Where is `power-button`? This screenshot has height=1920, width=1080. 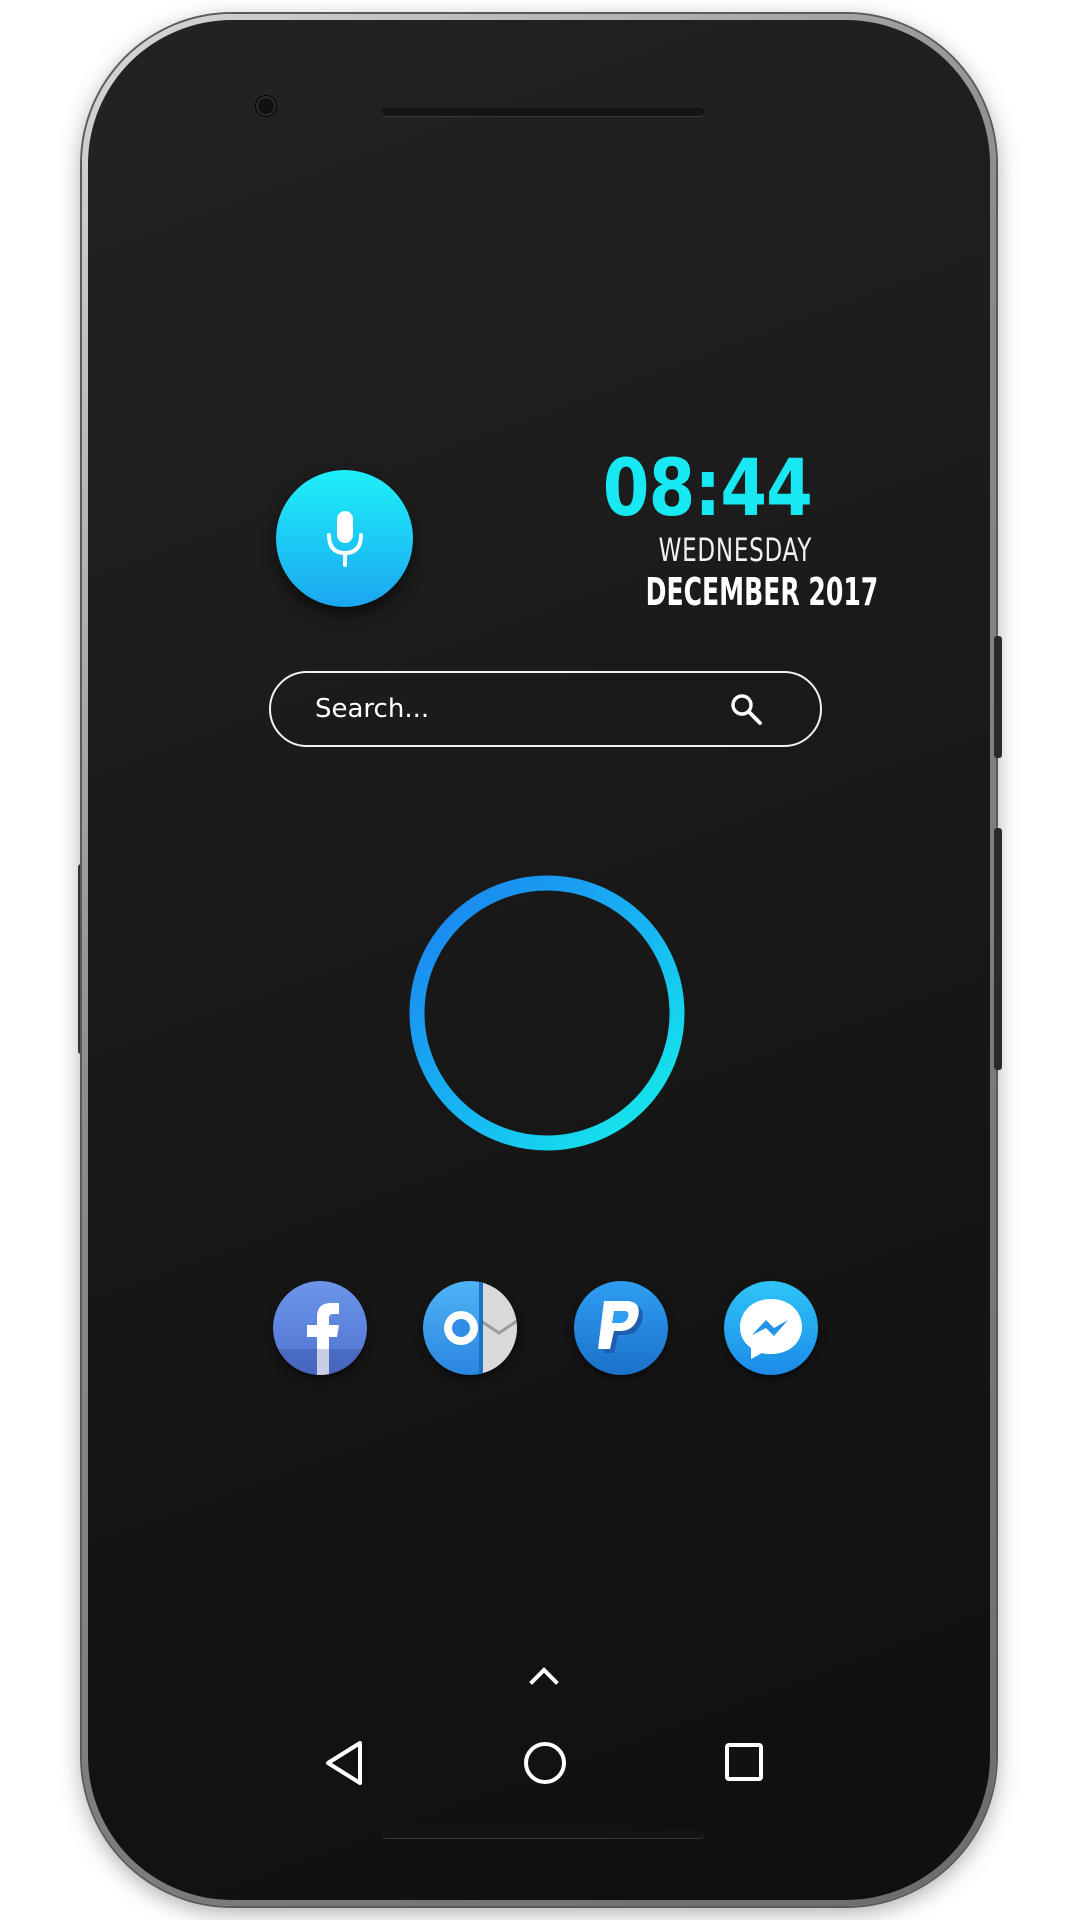 power-button is located at coordinates (998, 697).